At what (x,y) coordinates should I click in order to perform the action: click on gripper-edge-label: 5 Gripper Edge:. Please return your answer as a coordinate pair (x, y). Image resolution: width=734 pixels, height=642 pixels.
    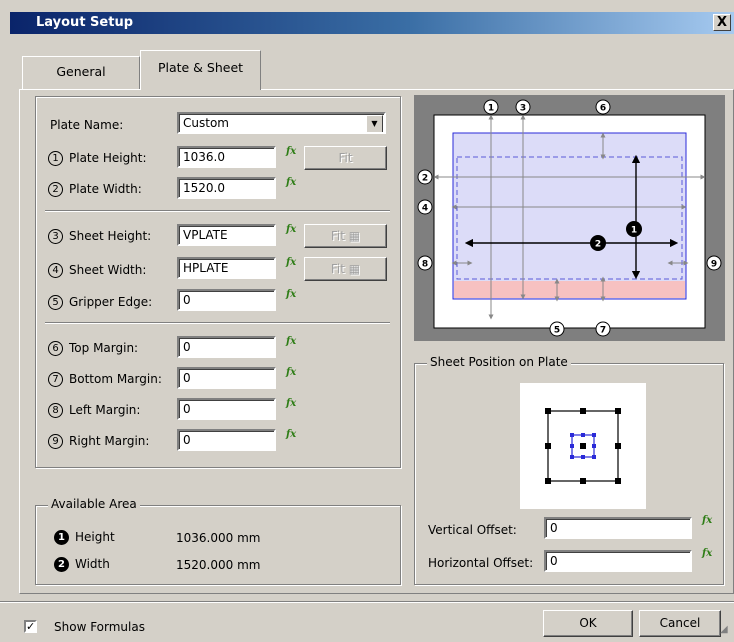
    Looking at the image, I should click on (100, 302).